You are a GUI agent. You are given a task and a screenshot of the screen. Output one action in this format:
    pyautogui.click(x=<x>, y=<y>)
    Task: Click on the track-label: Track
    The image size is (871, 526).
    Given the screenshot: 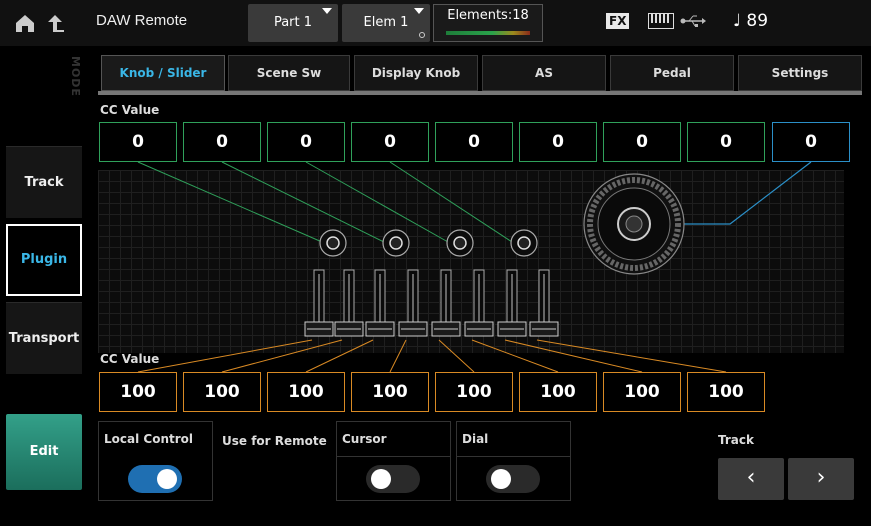 What is the action you would take?
    pyautogui.click(x=736, y=440)
    